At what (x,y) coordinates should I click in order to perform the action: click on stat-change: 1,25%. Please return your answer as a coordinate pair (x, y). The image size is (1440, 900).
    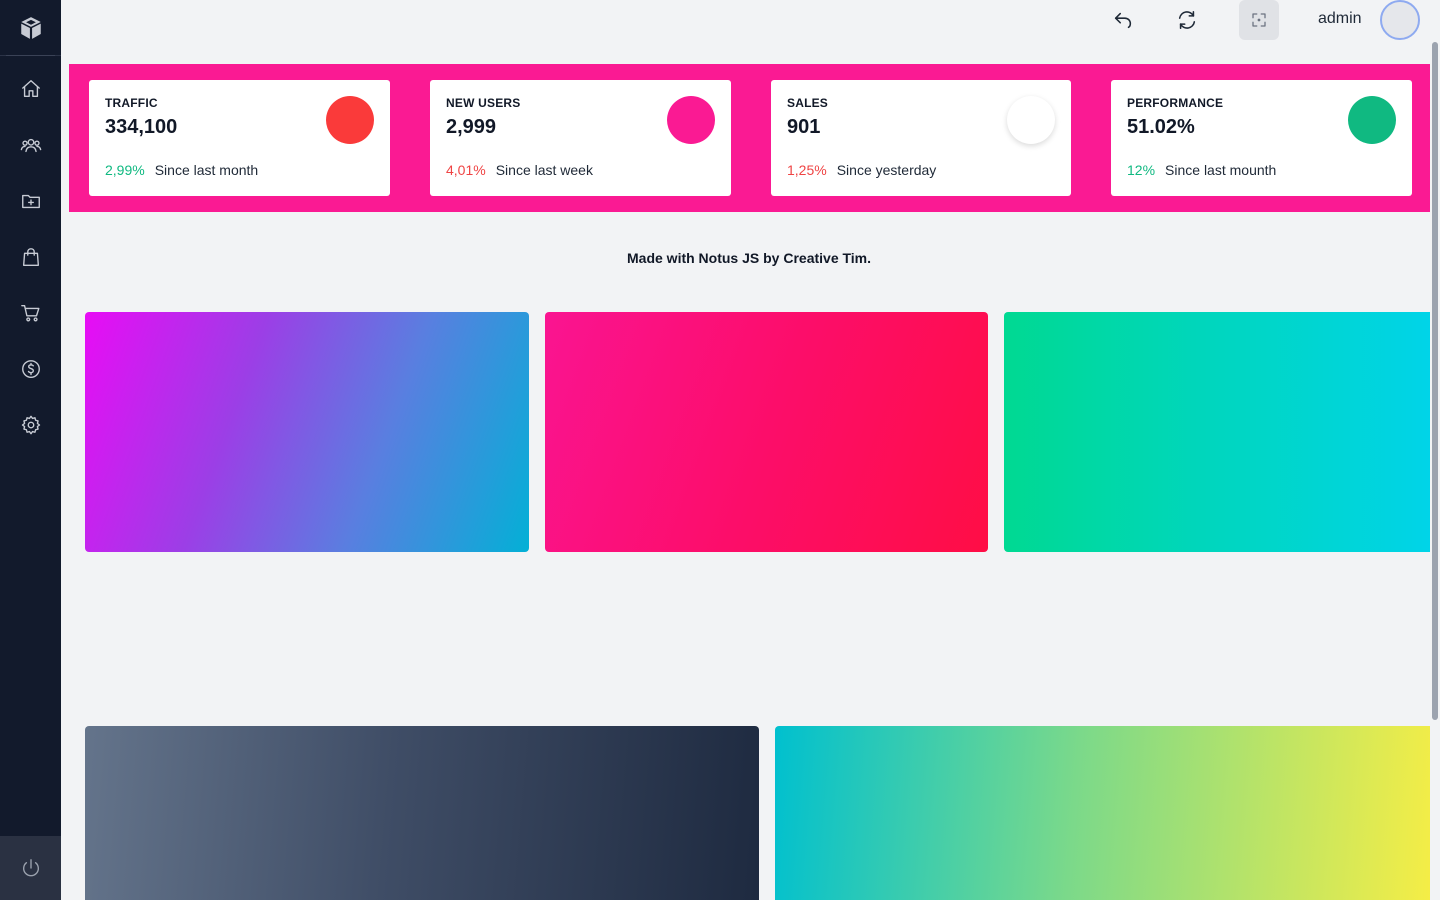
    Looking at the image, I should click on (807, 170).